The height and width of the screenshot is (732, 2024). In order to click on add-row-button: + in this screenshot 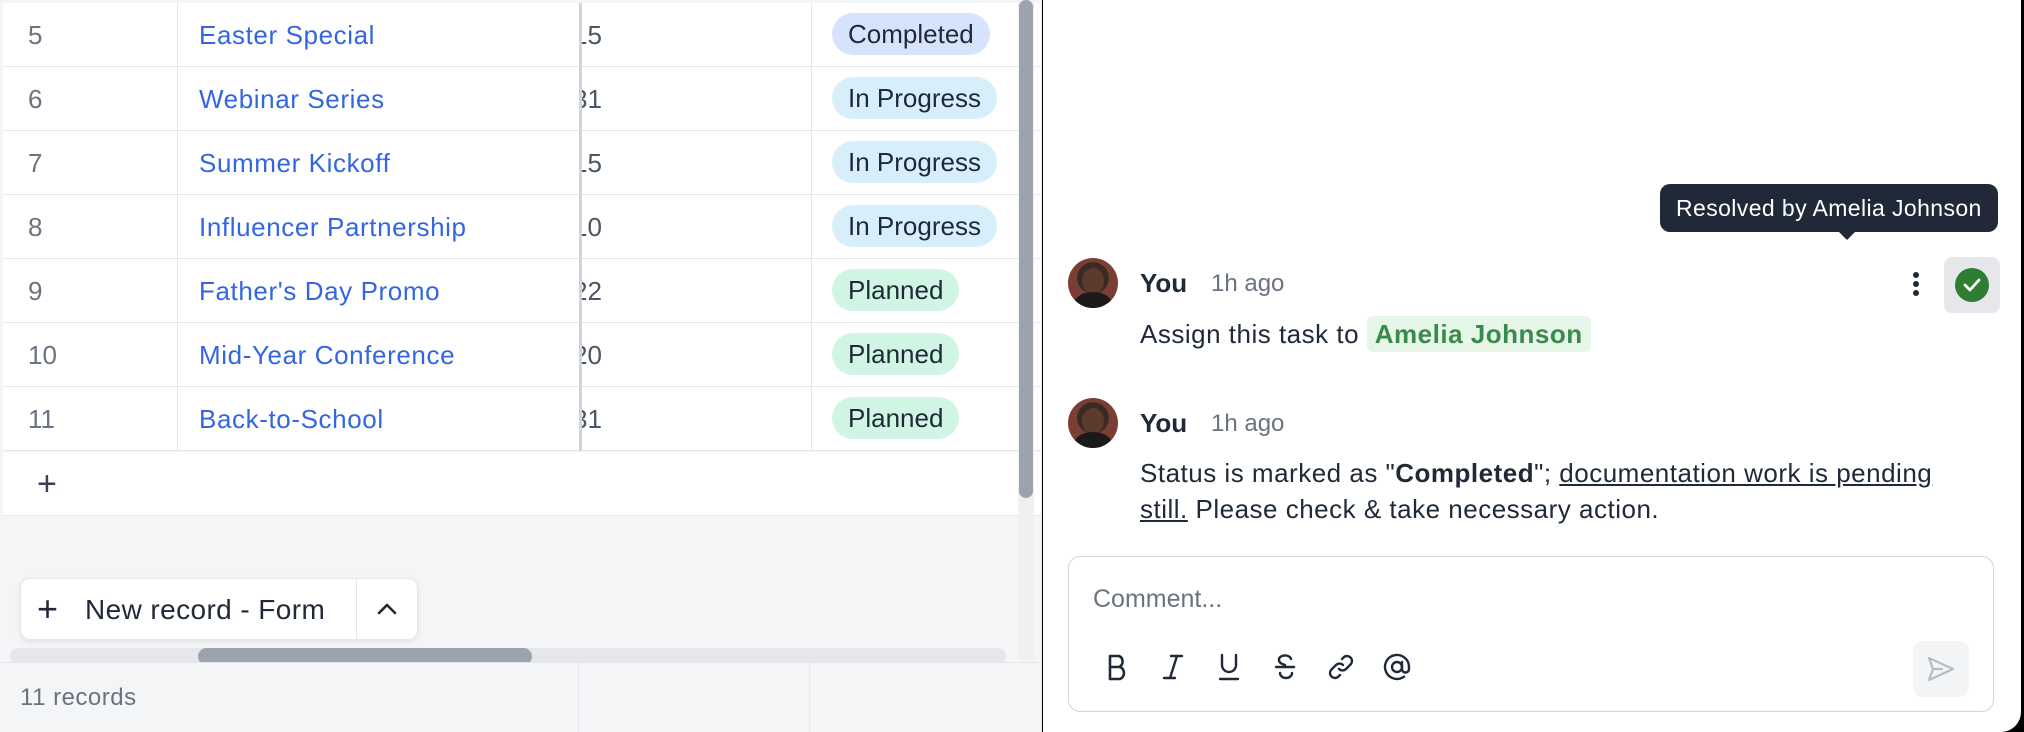, I will do `click(522, 484)`.